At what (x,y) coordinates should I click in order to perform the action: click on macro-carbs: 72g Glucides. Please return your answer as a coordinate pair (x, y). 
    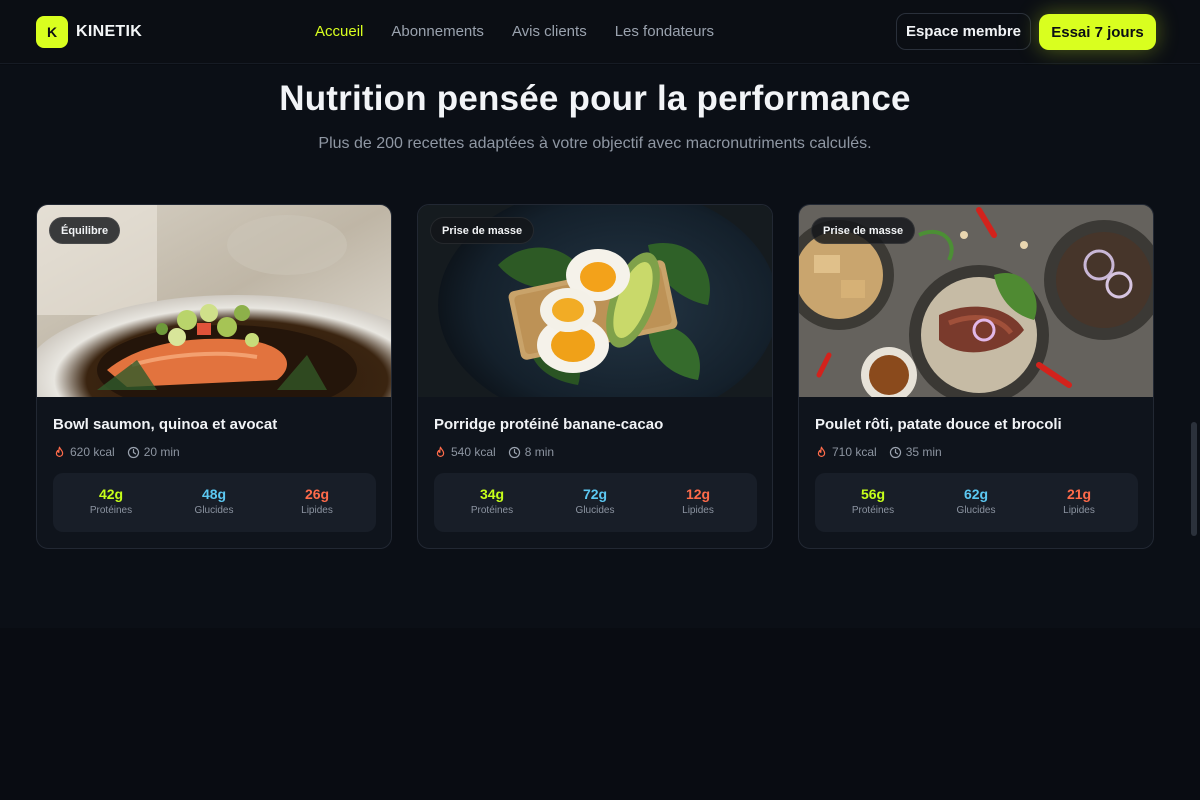
    Looking at the image, I should click on (595, 501).